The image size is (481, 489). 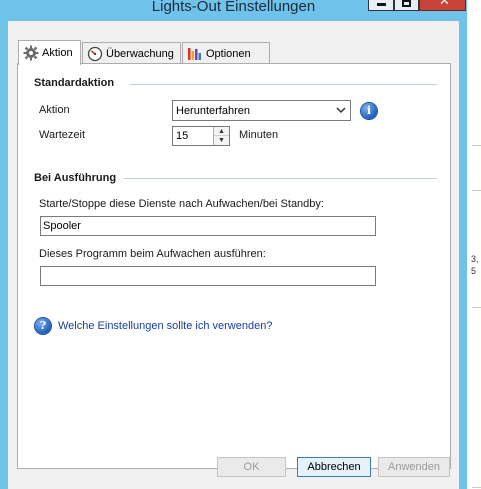 What do you see at coordinates (369, 111) in the screenshot?
I see `info-icon: i` at bounding box center [369, 111].